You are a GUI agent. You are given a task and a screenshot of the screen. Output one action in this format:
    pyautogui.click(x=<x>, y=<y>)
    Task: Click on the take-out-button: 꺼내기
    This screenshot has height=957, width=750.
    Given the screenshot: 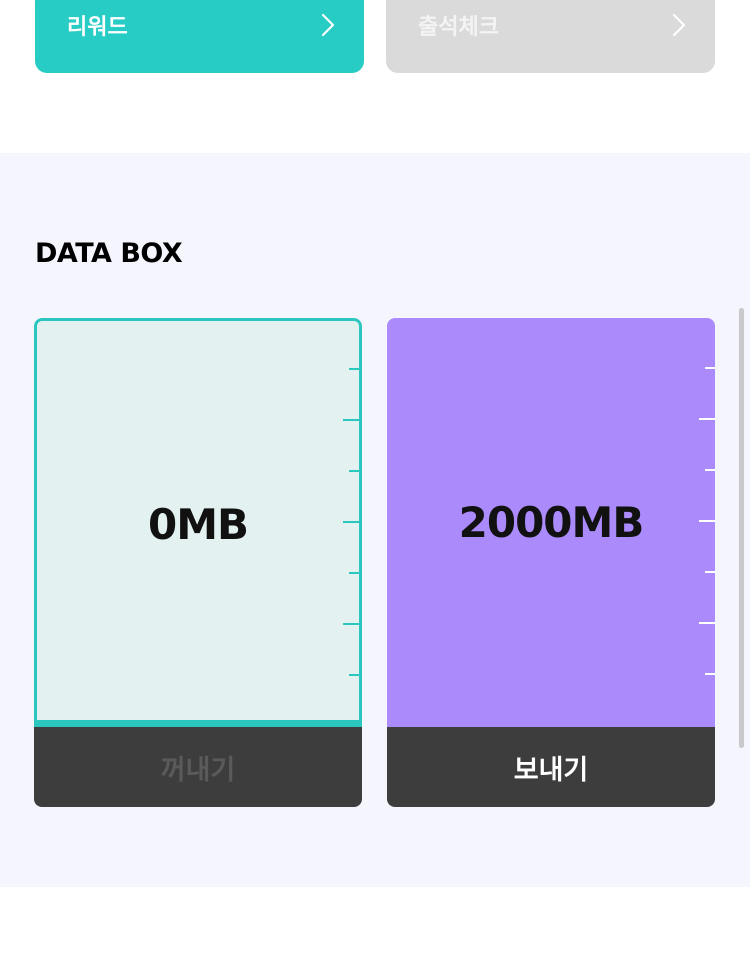 What is the action you would take?
    pyautogui.click(x=198, y=767)
    